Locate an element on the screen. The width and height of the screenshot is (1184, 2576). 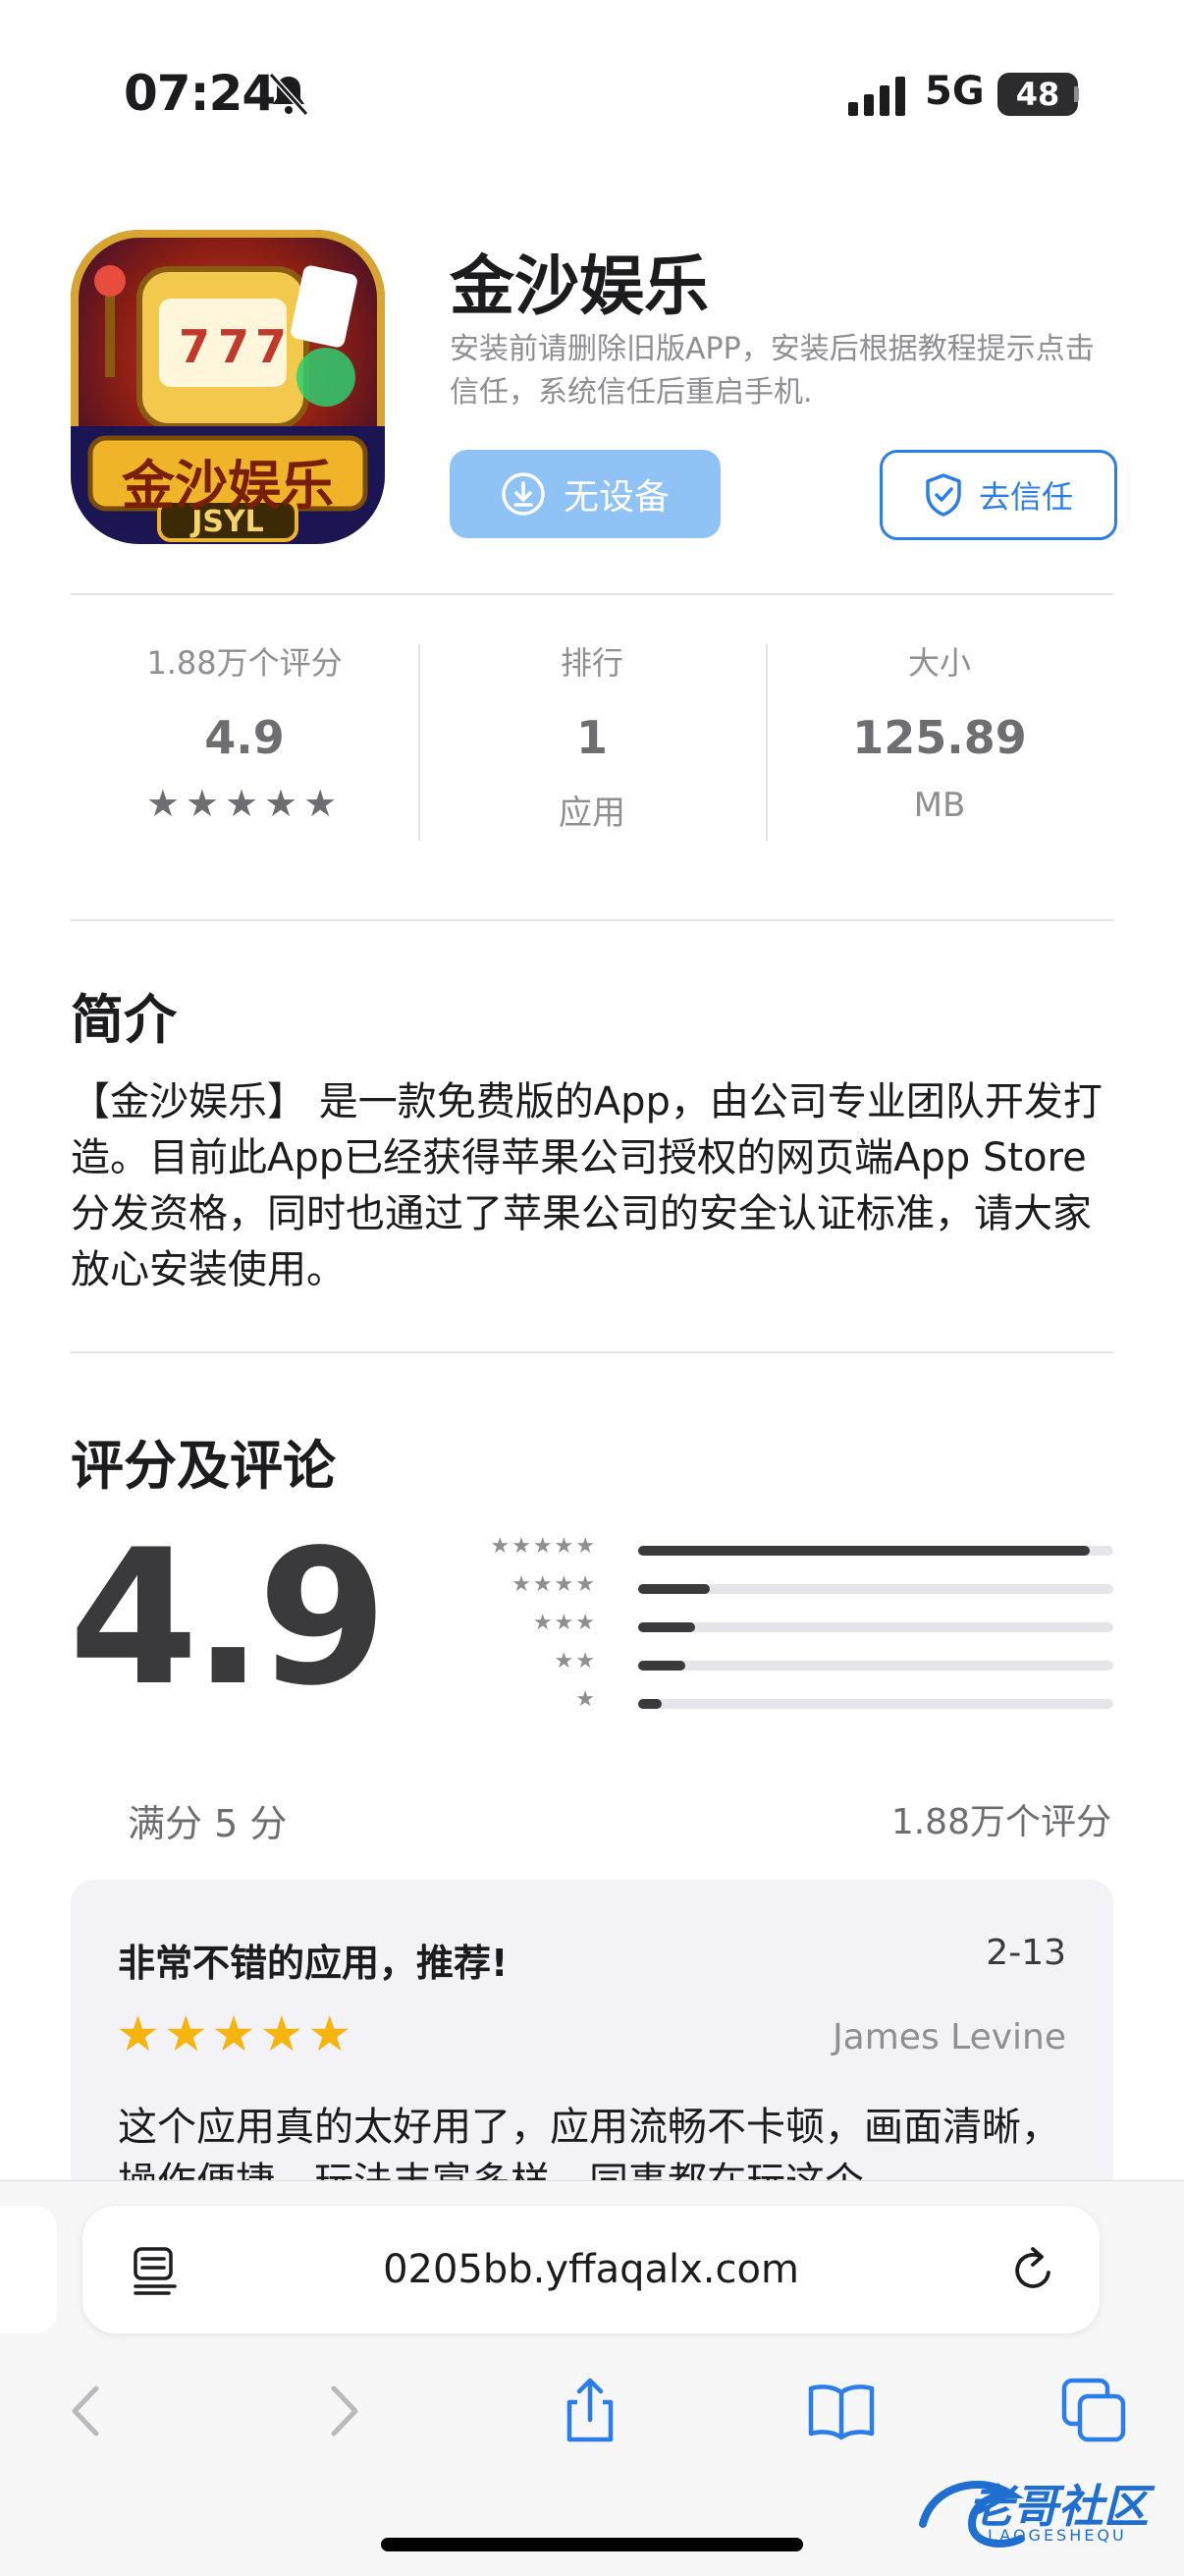
cellular-signal-icon is located at coordinates (876, 97).